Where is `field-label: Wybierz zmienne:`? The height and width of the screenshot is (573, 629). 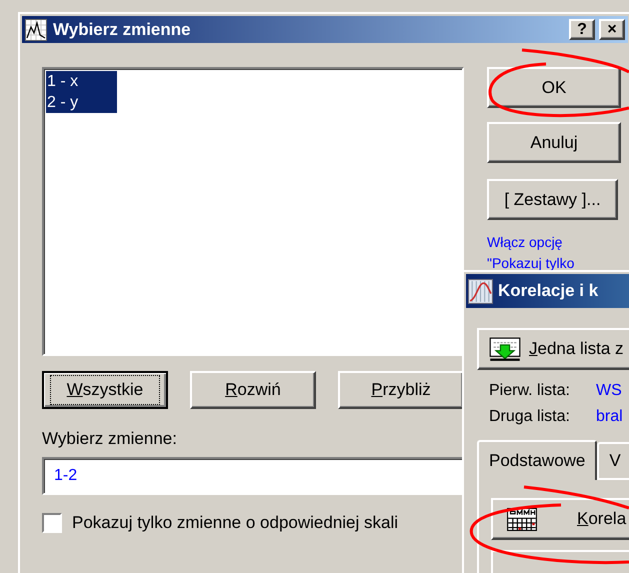 field-label: Wybierz zmienne: is located at coordinates (110, 439).